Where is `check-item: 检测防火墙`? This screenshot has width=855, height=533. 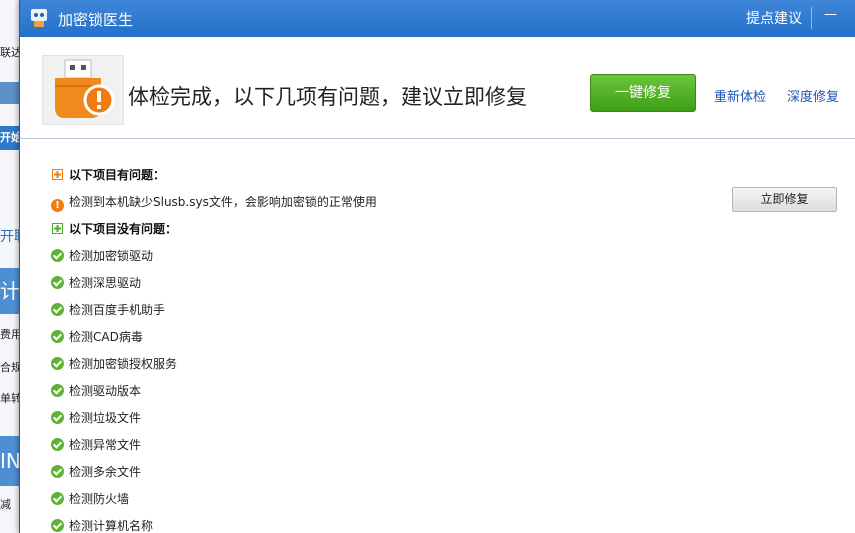
check-item: 检测防火墙 is located at coordinates (90, 498).